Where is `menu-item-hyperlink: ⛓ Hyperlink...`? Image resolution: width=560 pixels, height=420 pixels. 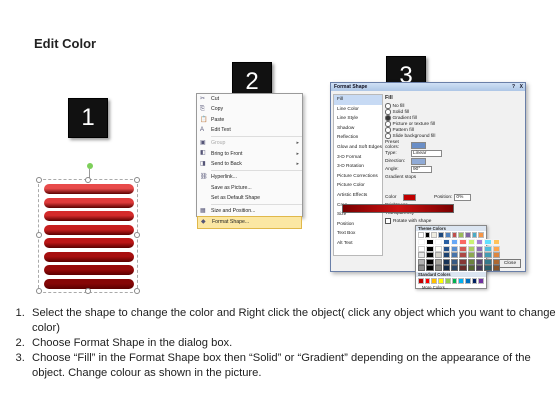
menu-item-hyperlink: ⛓ Hyperlink... is located at coordinates (249, 177).